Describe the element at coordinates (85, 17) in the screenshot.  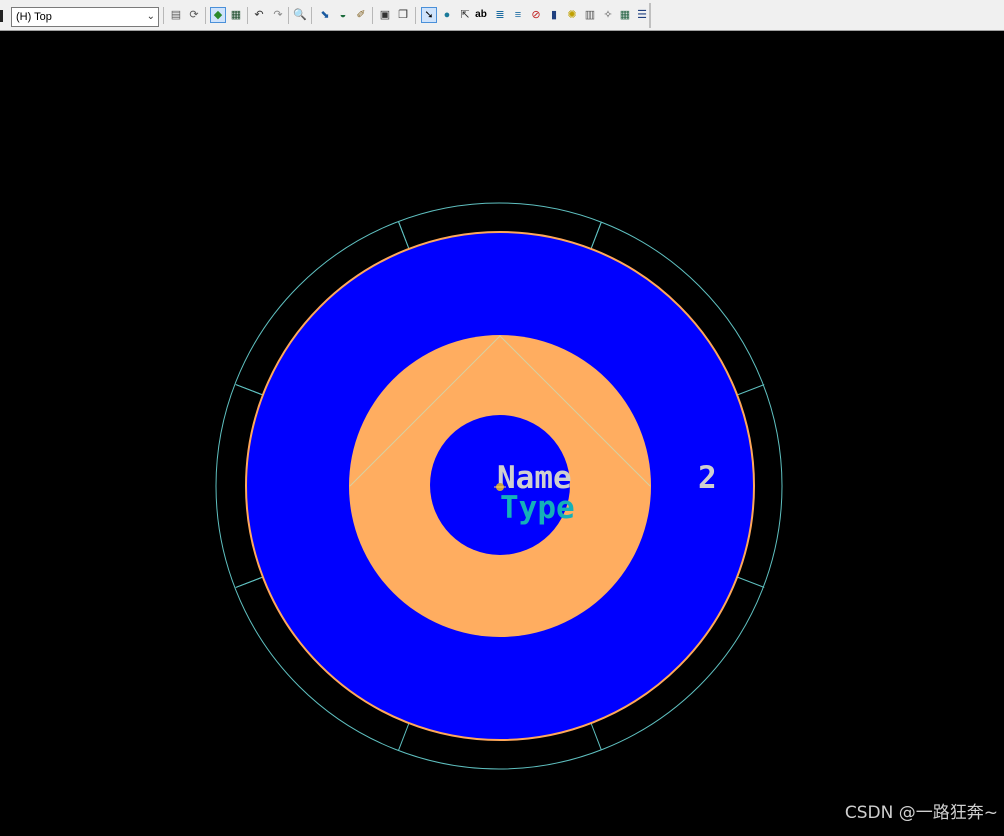
I see `layer-dropdown: (H) Top ⌄` at that location.